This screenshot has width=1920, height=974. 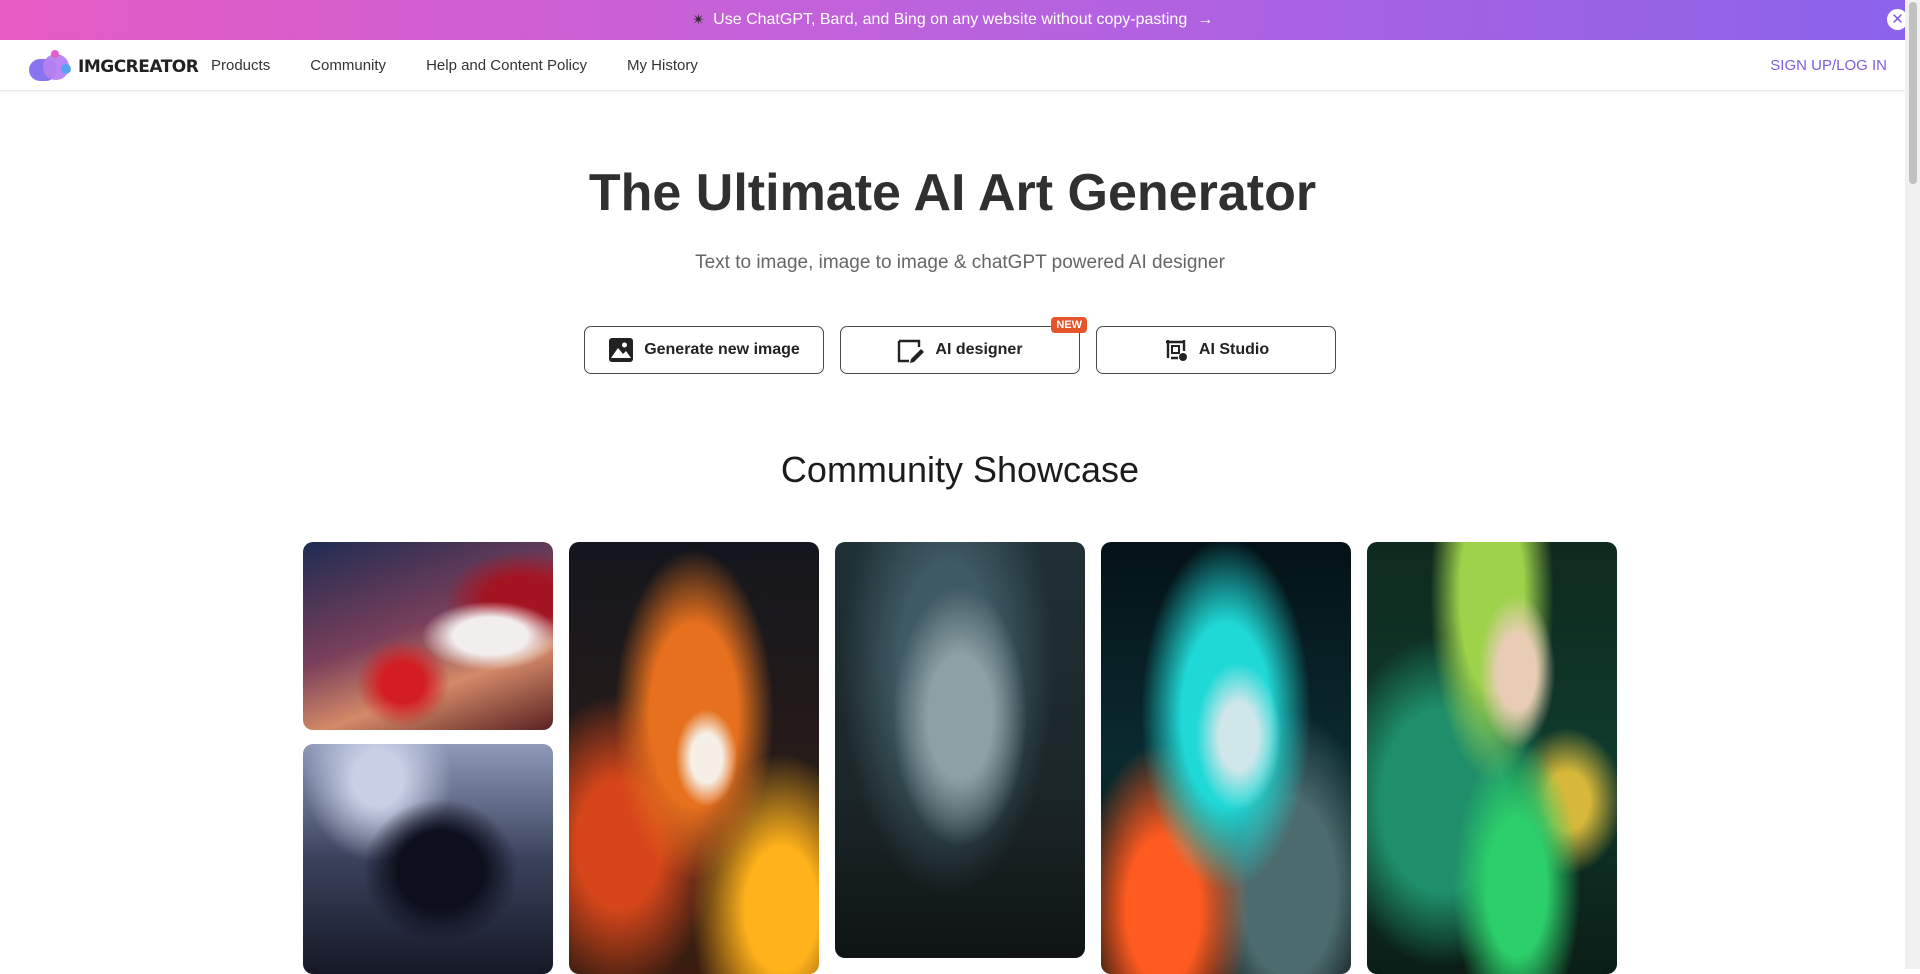 I want to click on page-title: The Ultimate AI Art Generator, so click(x=952, y=193).